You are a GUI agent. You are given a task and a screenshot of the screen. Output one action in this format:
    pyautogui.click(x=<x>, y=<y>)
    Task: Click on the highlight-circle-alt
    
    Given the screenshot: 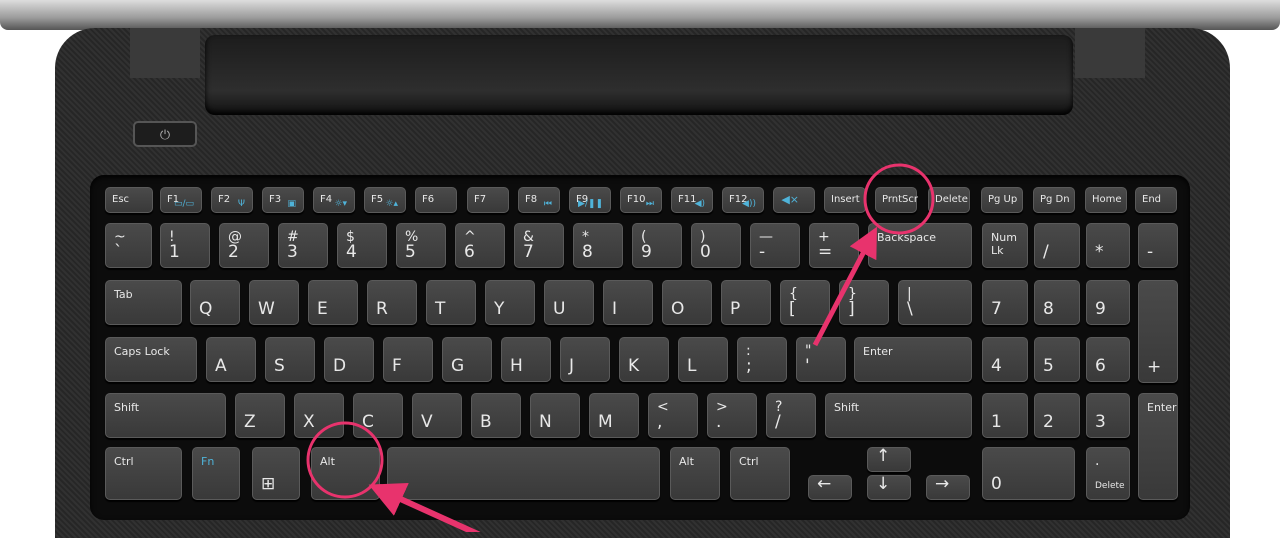 What is the action you would take?
    pyautogui.click(x=345, y=460)
    